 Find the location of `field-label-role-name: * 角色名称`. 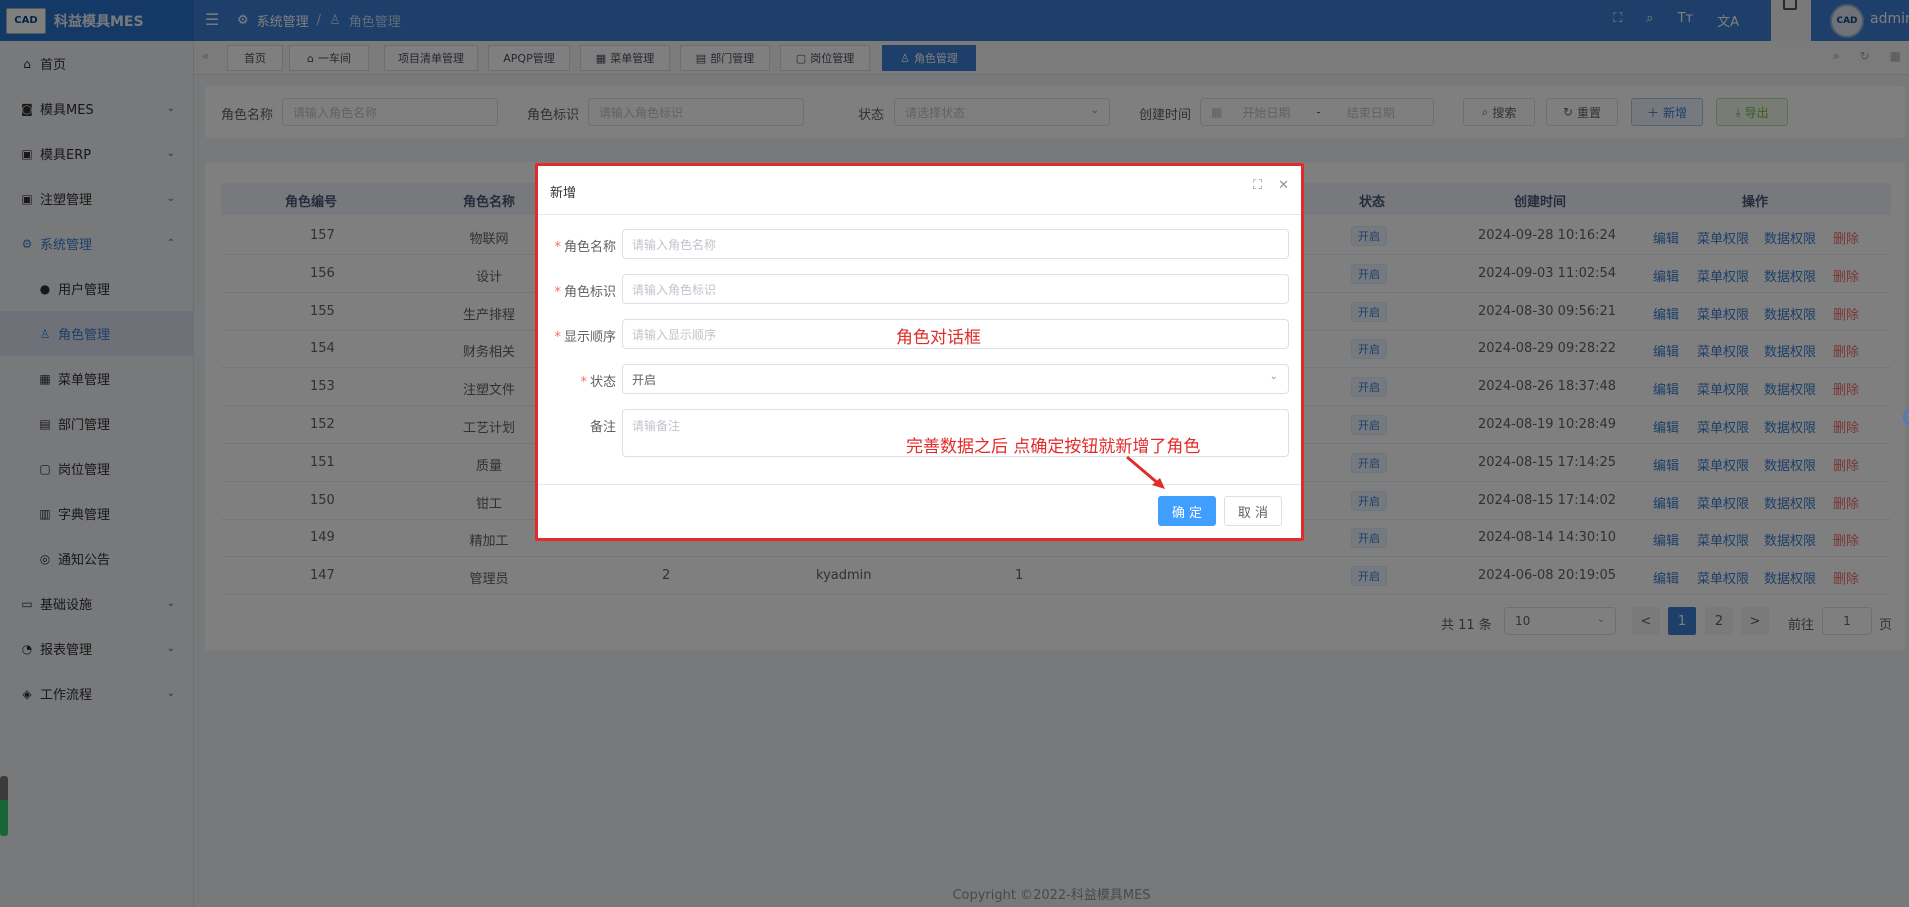

field-label-role-name: * 角色名称 is located at coordinates (585, 247).